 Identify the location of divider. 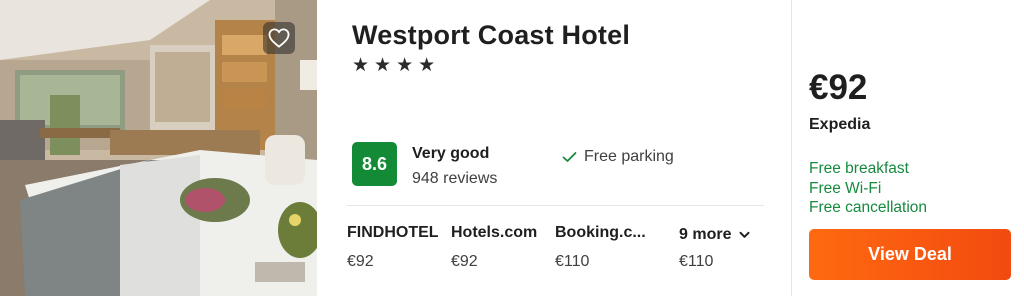
(555, 205).